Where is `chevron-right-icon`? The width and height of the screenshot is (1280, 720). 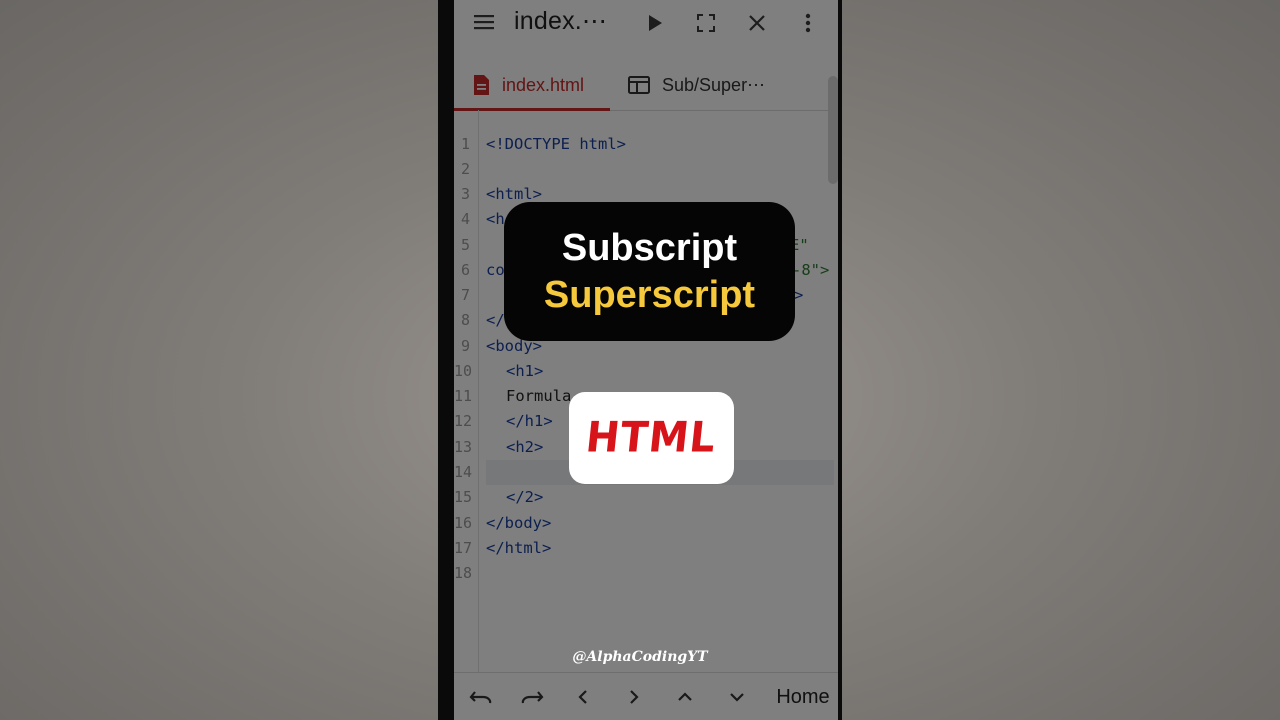 chevron-right-icon is located at coordinates (634, 697).